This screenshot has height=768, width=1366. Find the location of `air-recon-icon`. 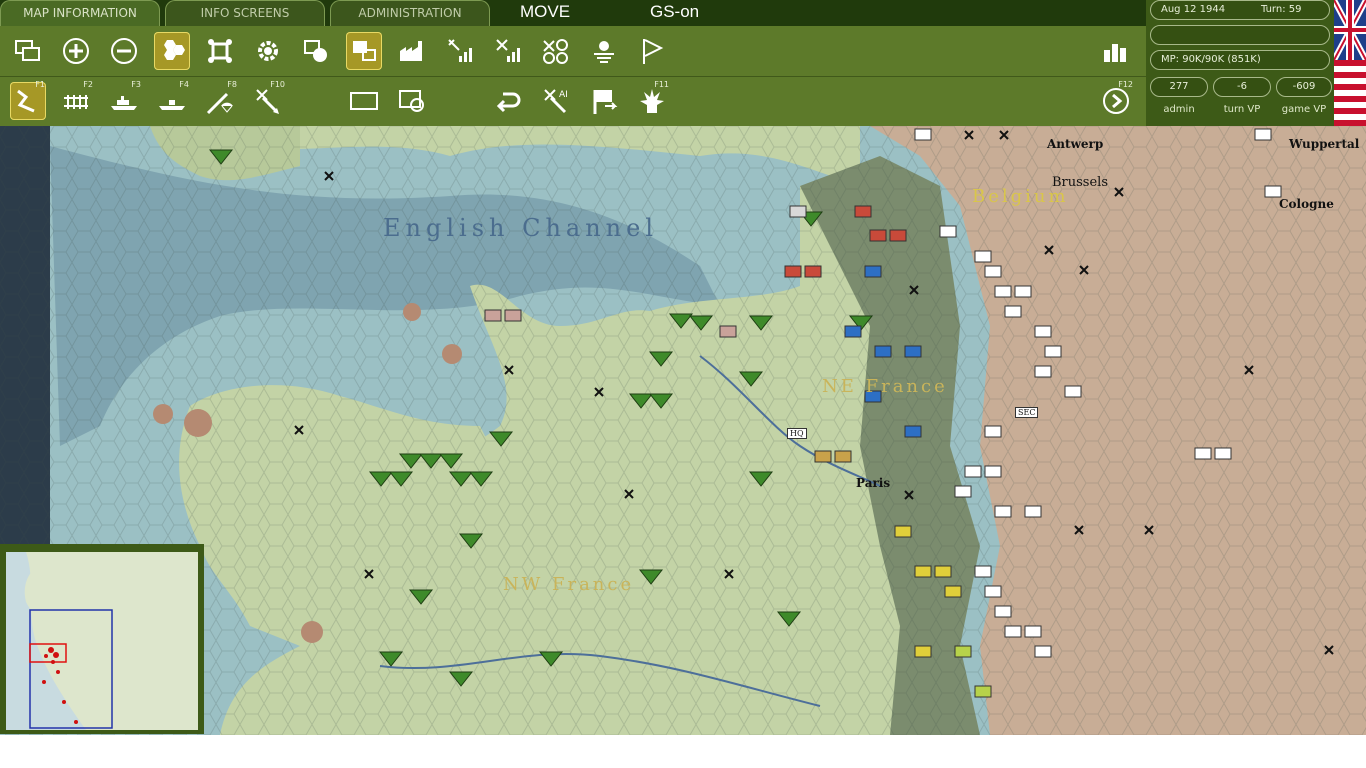

air-recon-icon is located at coordinates (555, 51).